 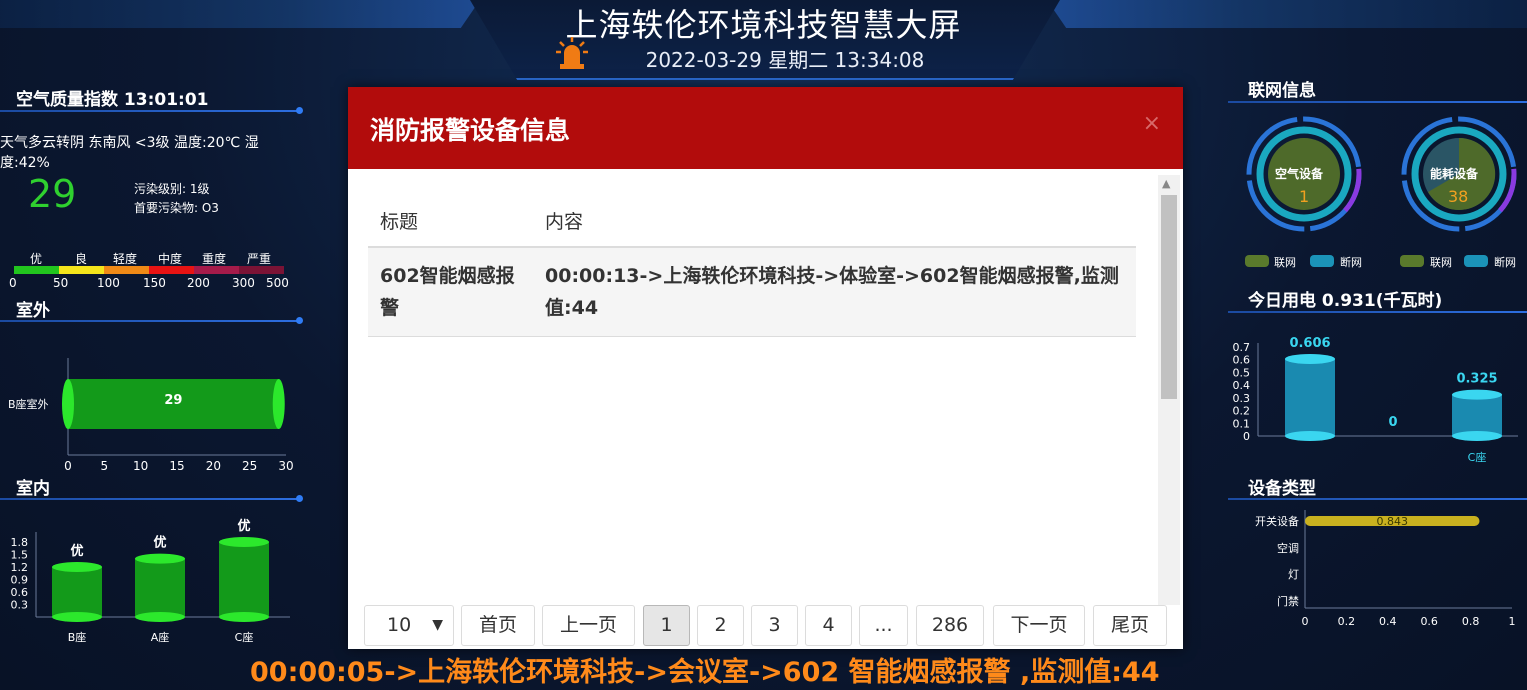 What do you see at coordinates (1304, 196) in the screenshot?
I see `air-device-value: 1` at bounding box center [1304, 196].